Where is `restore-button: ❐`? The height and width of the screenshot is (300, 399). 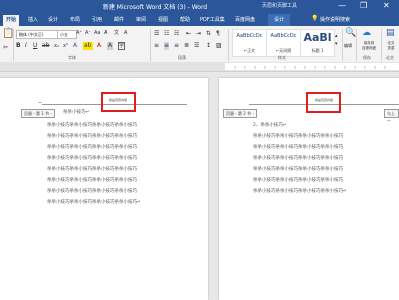
restore-button: ❐ is located at coordinates (363, 6).